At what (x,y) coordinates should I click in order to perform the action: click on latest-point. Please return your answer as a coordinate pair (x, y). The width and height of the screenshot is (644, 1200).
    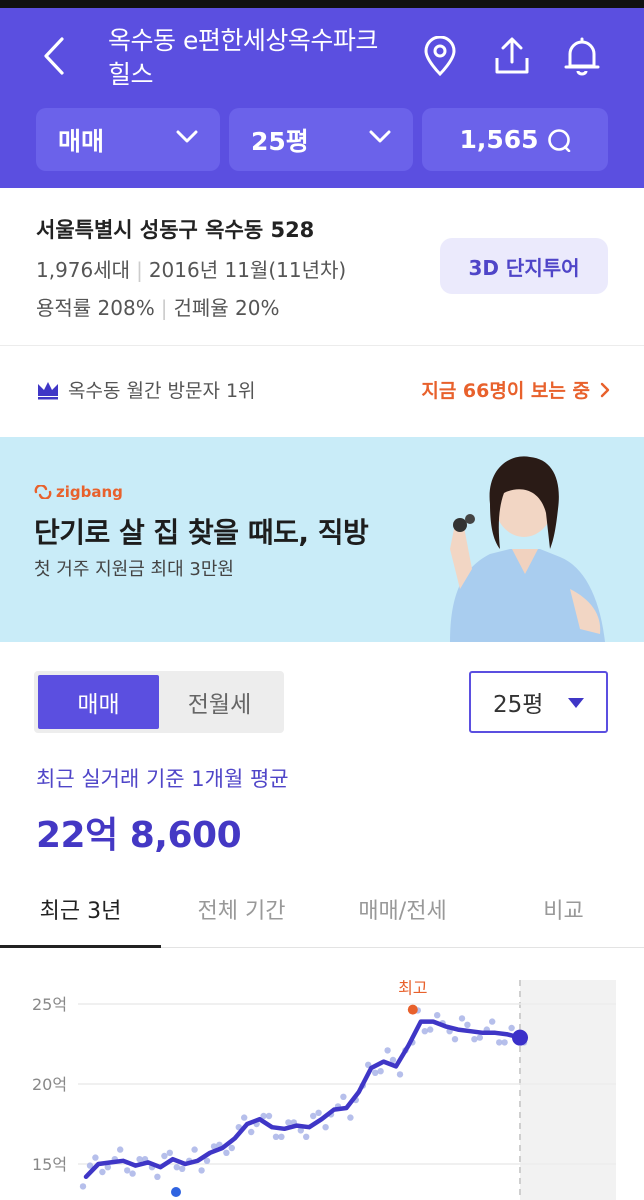
    Looking at the image, I should click on (520, 1037).